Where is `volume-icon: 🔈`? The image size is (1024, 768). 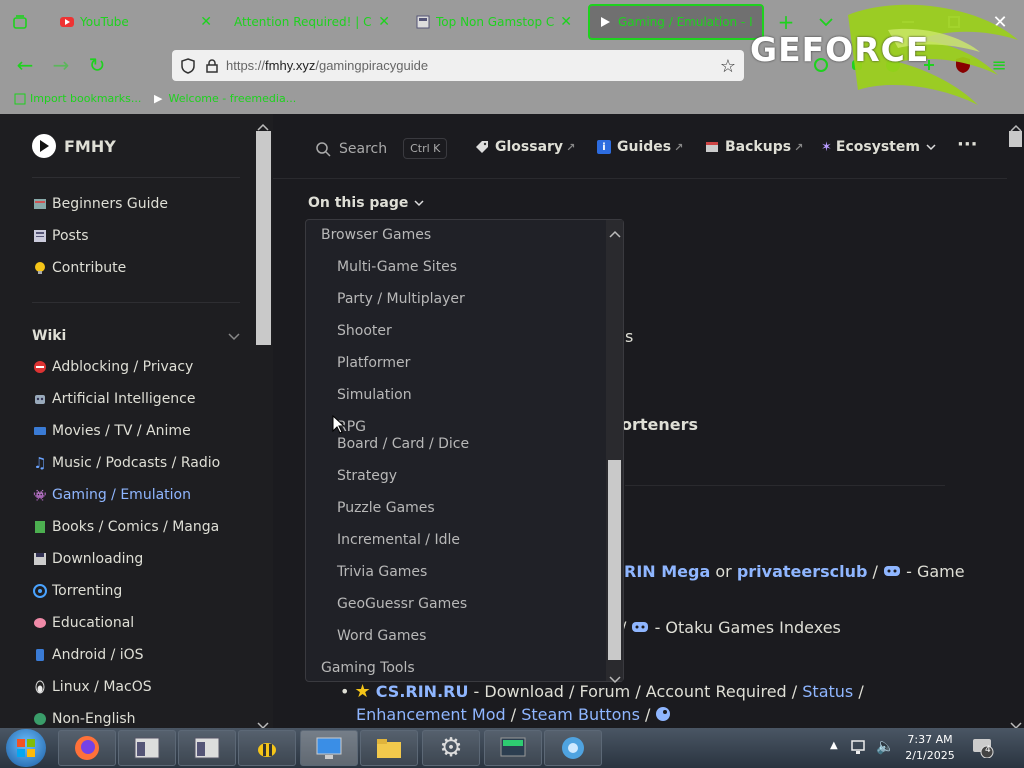 volume-icon: 🔈 is located at coordinates (885, 746).